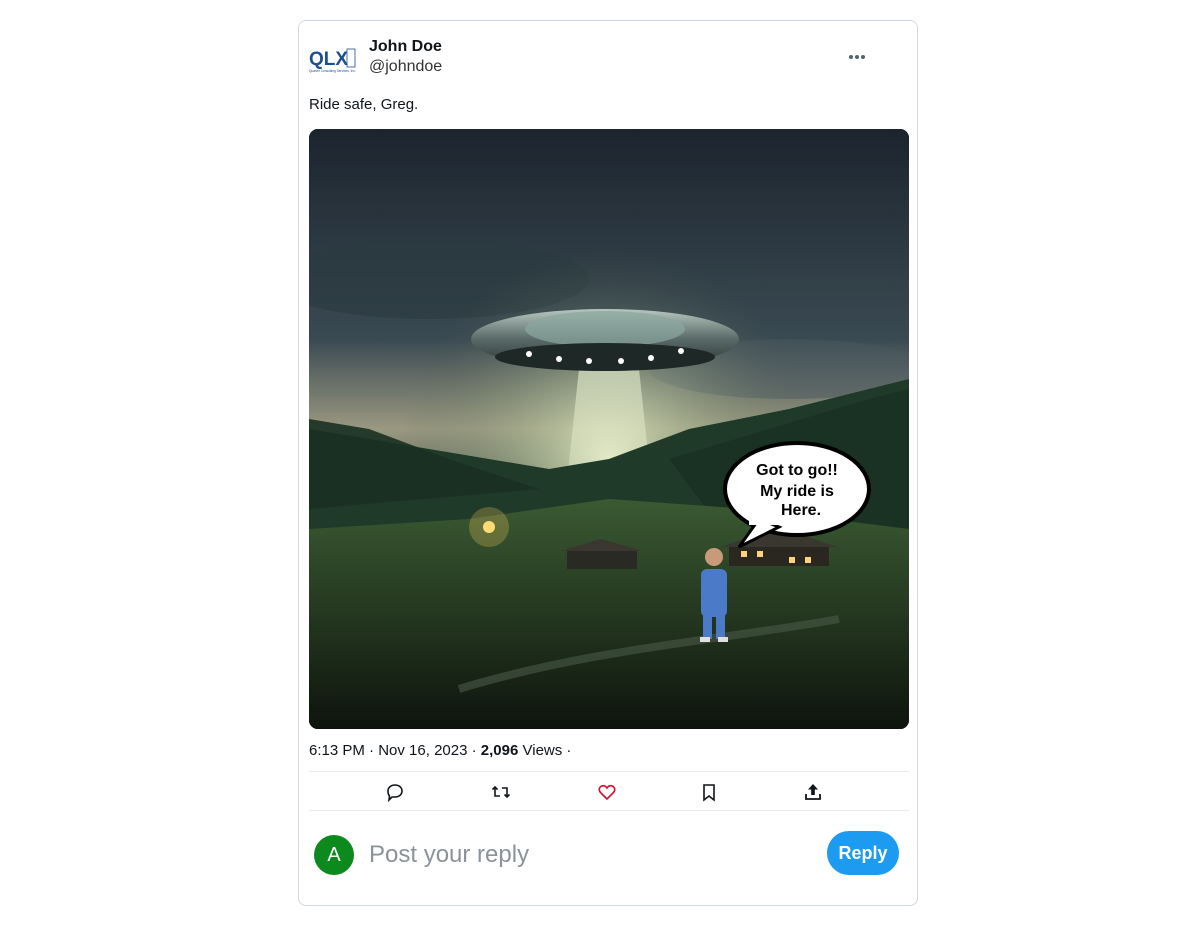 Image resolution: width=1202 pixels, height=927 pixels. I want to click on svg-text:Quarter Consulting Services, I: Quarter Consulting Services, Inc., so click(332, 71).